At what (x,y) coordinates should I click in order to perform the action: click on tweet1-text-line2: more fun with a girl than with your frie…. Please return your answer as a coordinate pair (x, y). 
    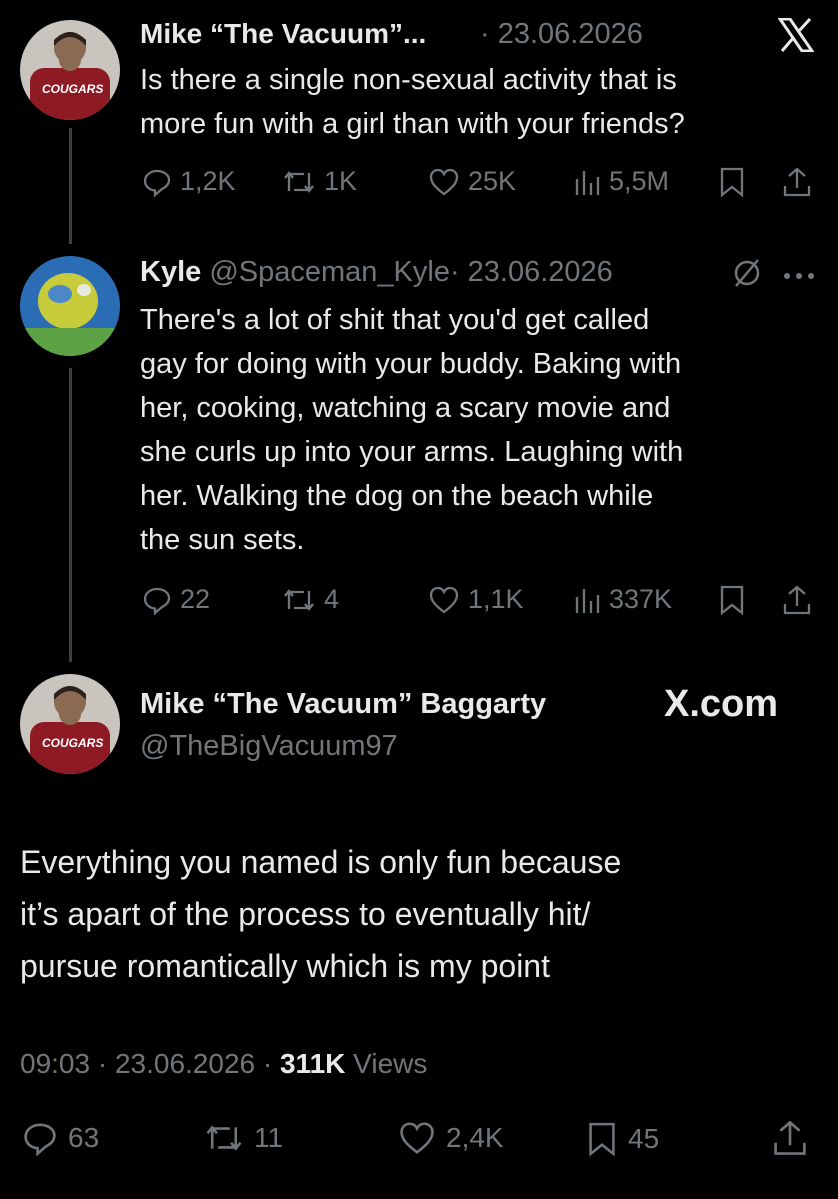
    Looking at the image, I should click on (412, 124).